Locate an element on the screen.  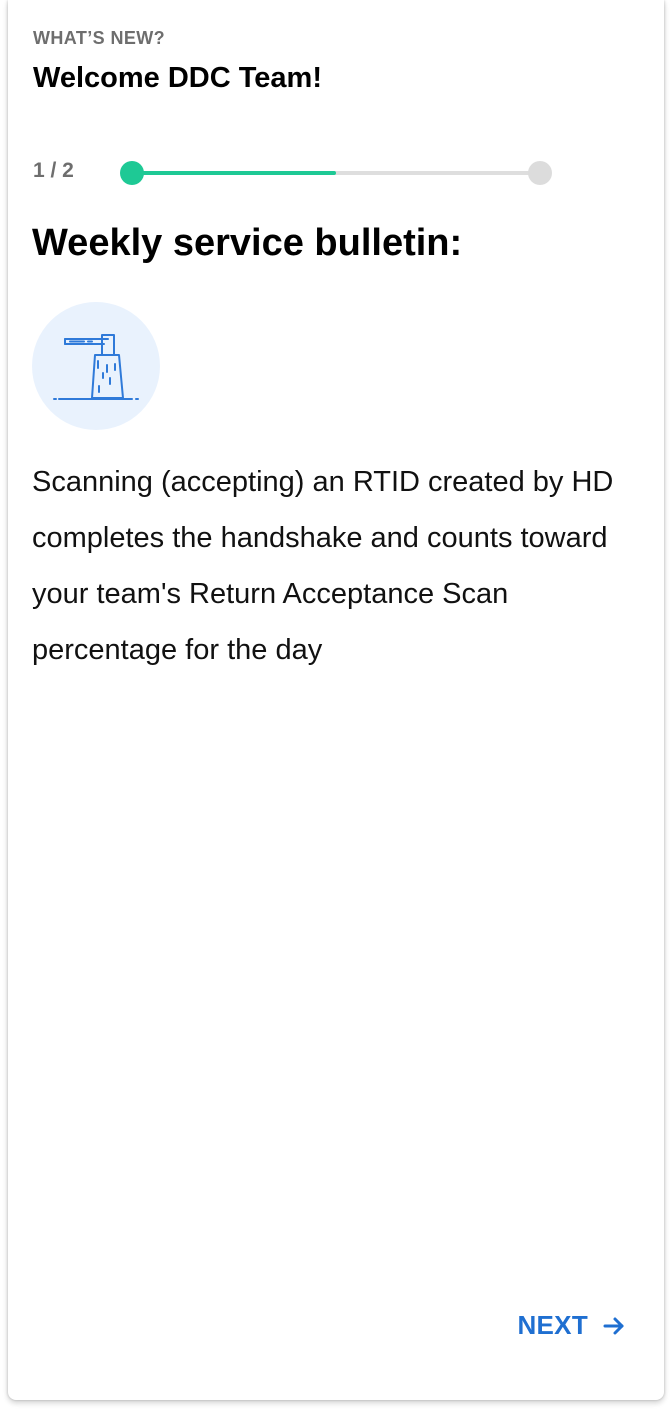
next-button: NEXT is located at coordinates (571, 1325).